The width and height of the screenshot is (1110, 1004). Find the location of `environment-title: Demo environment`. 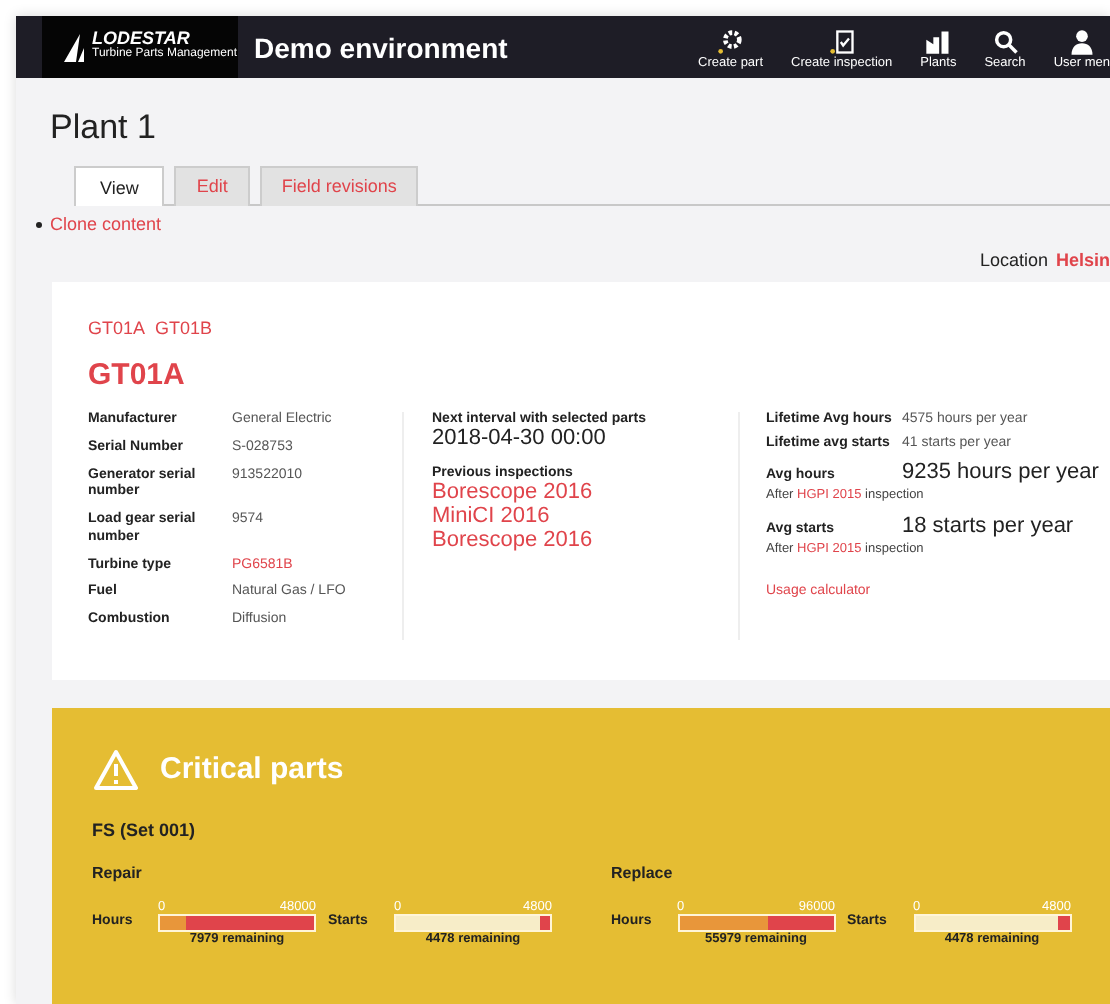

environment-title: Demo environment is located at coordinates (382, 47).